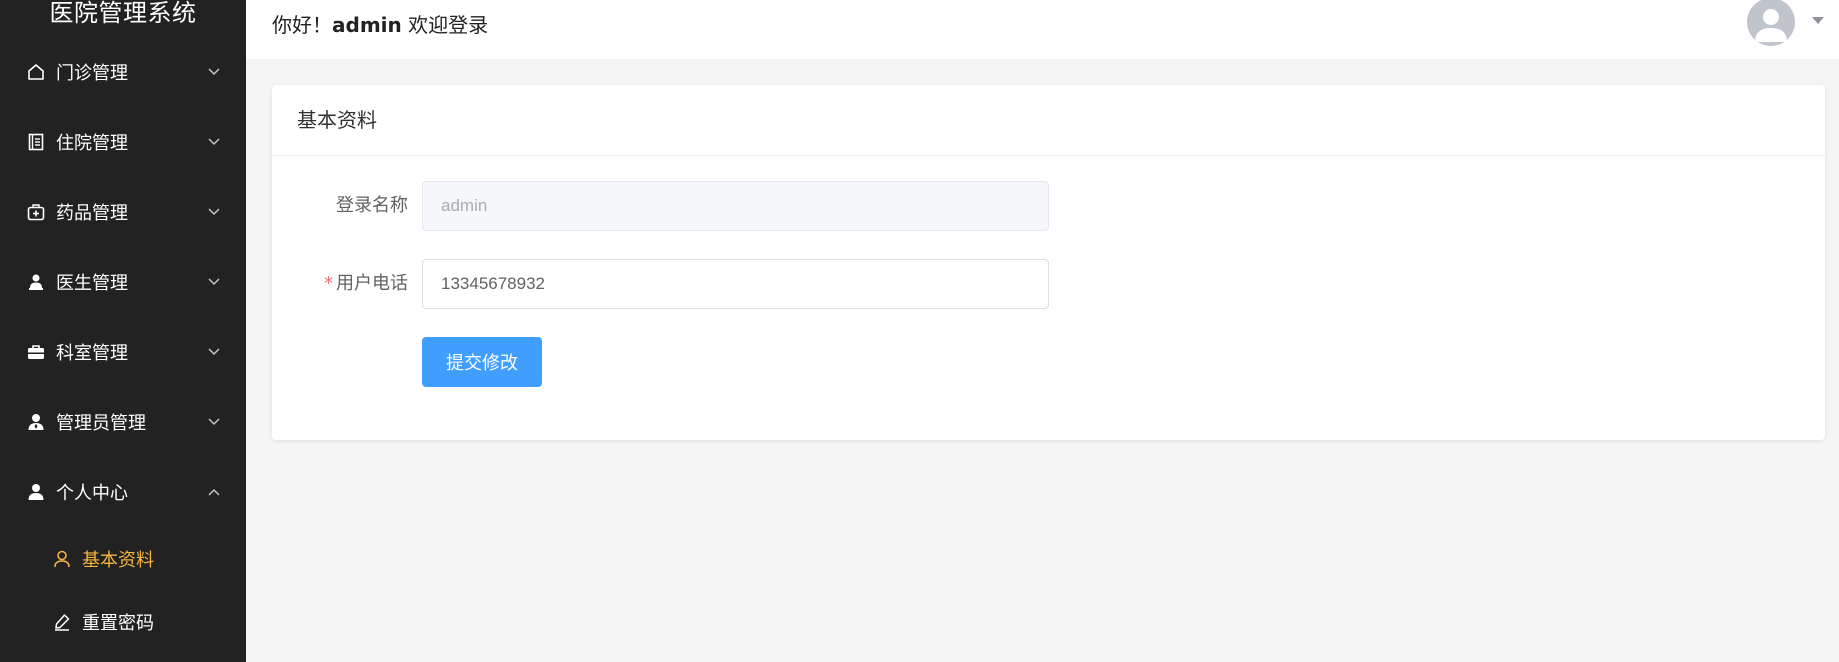 The height and width of the screenshot is (662, 1839). Describe the element at coordinates (92, 213) in the screenshot. I see `sidebar-item-label: 药品管理` at that location.